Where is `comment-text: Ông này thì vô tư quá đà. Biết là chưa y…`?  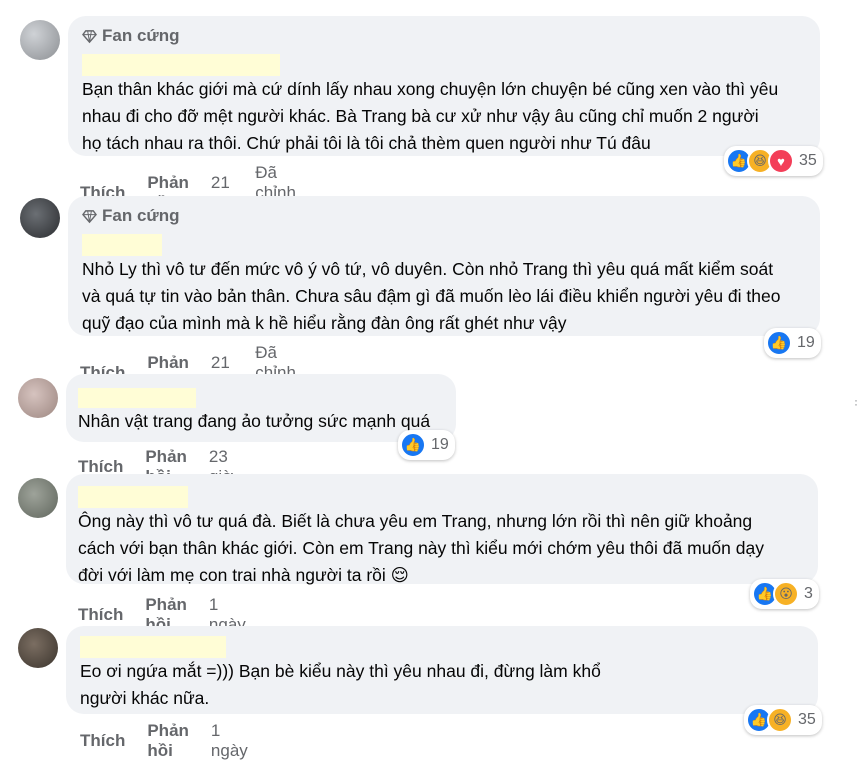
comment-text: Ông này thì vô tư quá đà. Biết là chưa y… is located at coordinates (421, 548).